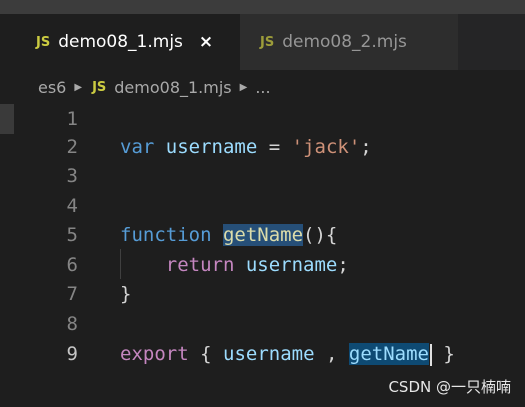 The image size is (525, 407). Describe the element at coordinates (72, 119) in the screenshot. I see `line-number: 1` at that location.